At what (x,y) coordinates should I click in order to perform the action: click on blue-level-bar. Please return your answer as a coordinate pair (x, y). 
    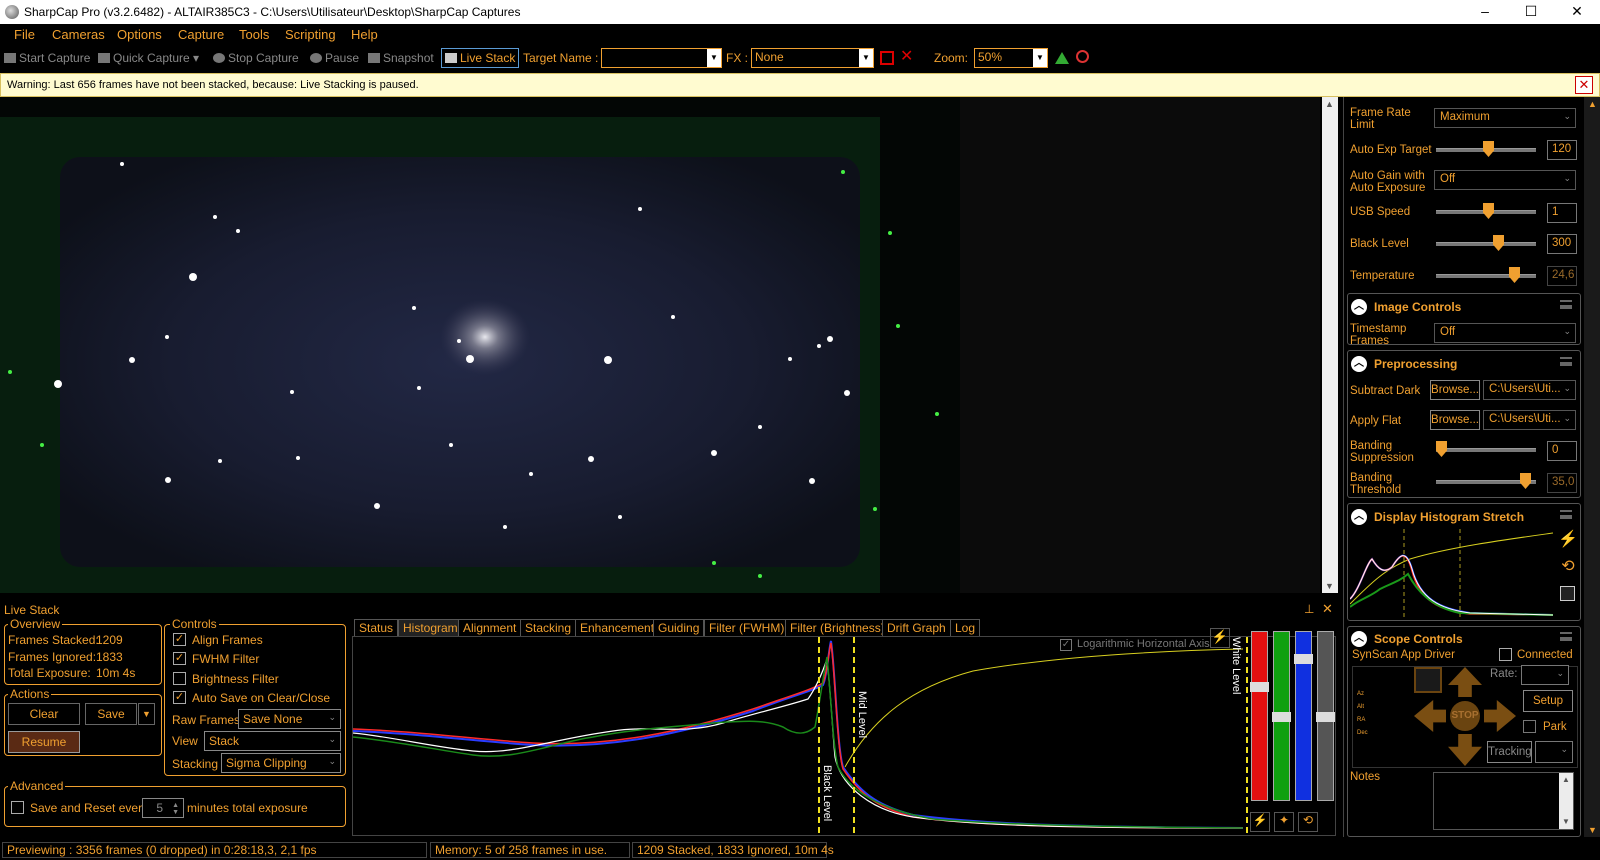
    Looking at the image, I should click on (1303, 716).